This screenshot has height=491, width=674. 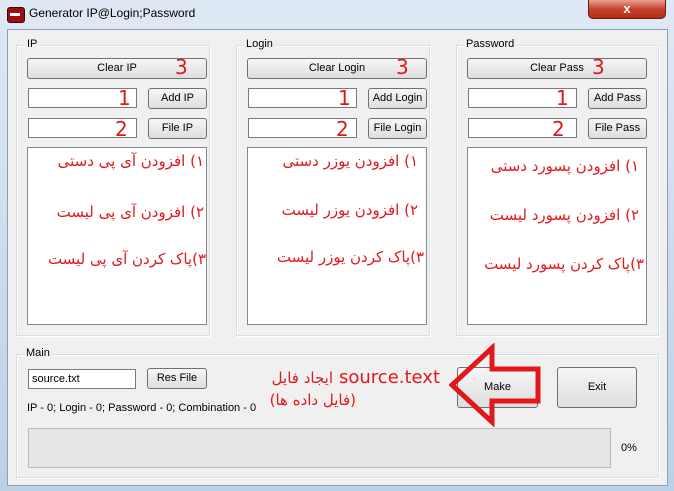 I want to click on annotation-3-login: 3, so click(x=402, y=67).